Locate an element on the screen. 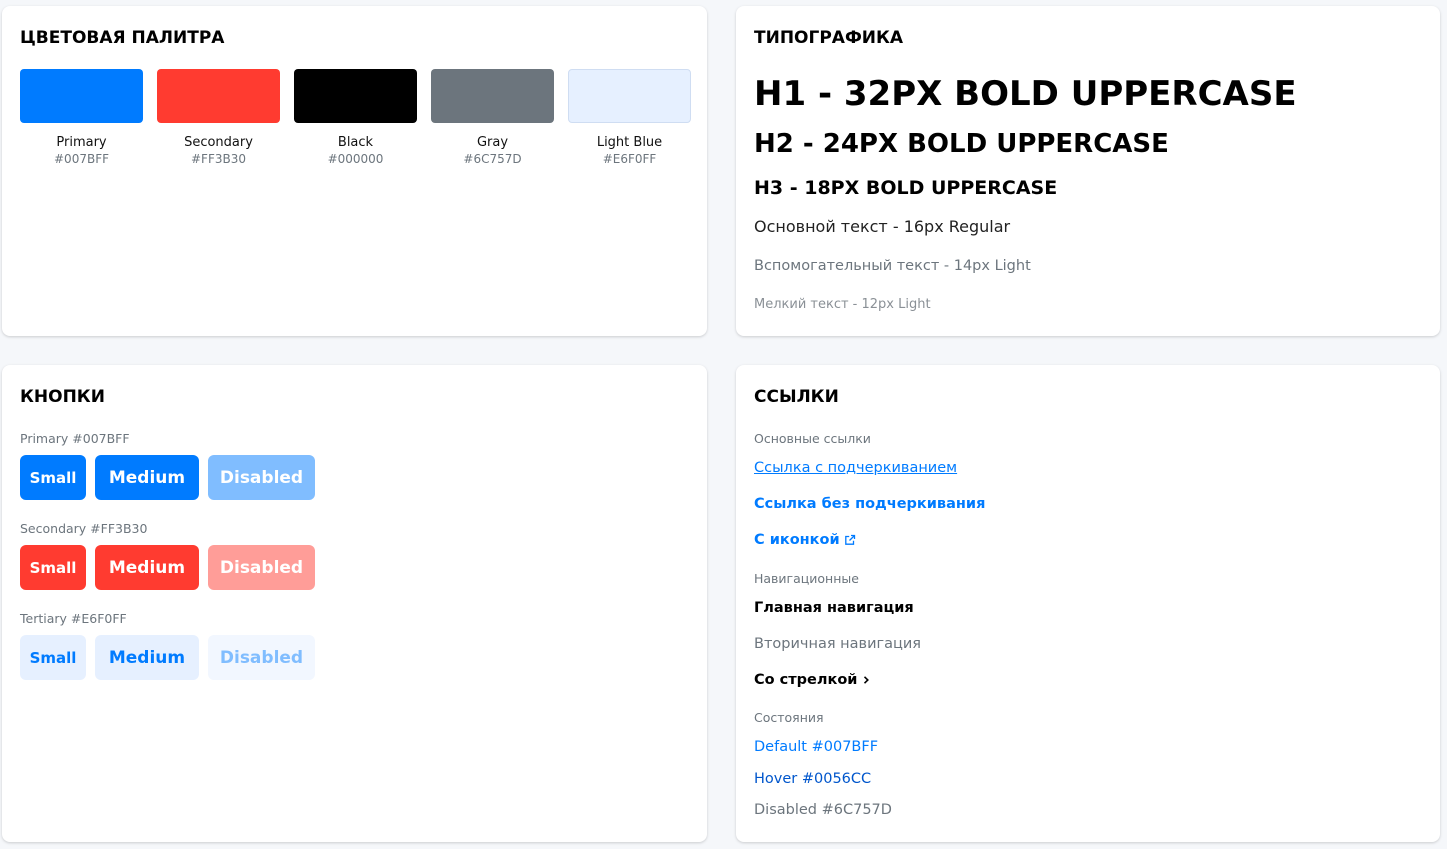 This screenshot has width=1447, height=849. basic-links-label: Основные ссылки is located at coordinates (812, 438).